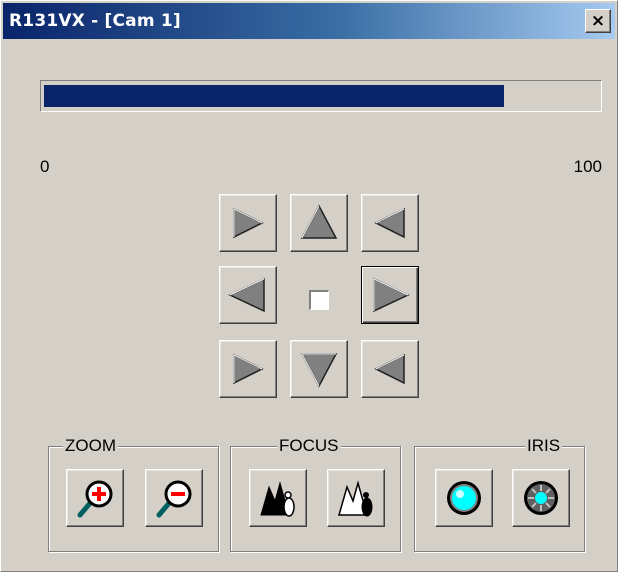 The height and width of the screenshot is (572, 618). I want to click on pan-right-button, so click(390, 295).